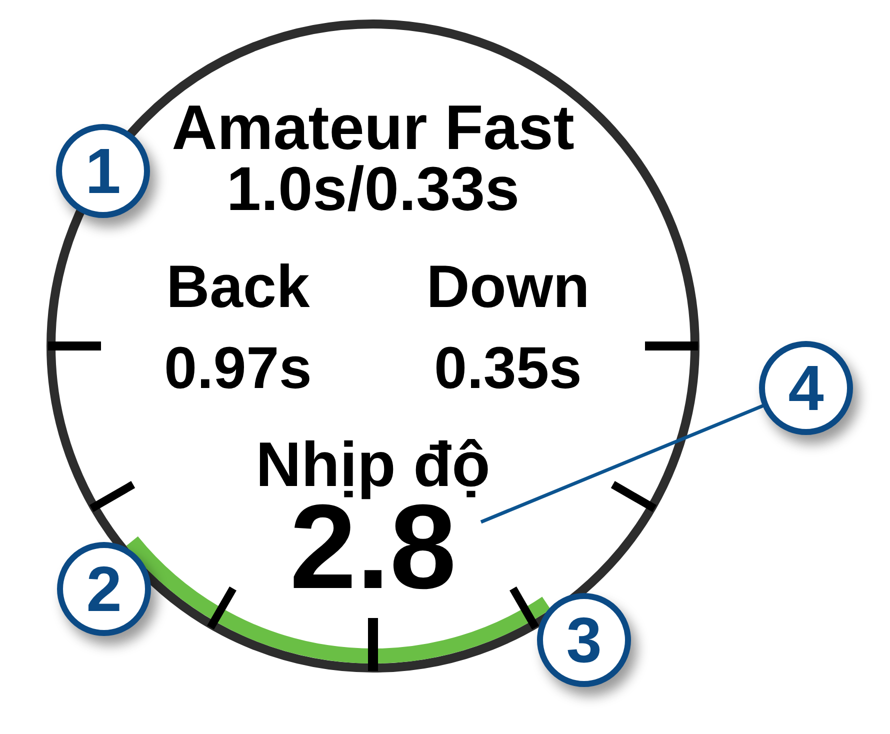 Image resolution: width=890 pixels, height=734 pixels. What do you see at coordinates (584, 640) in the screenshot?
I see `callout-number: 3` at bounding box center [584, 640].